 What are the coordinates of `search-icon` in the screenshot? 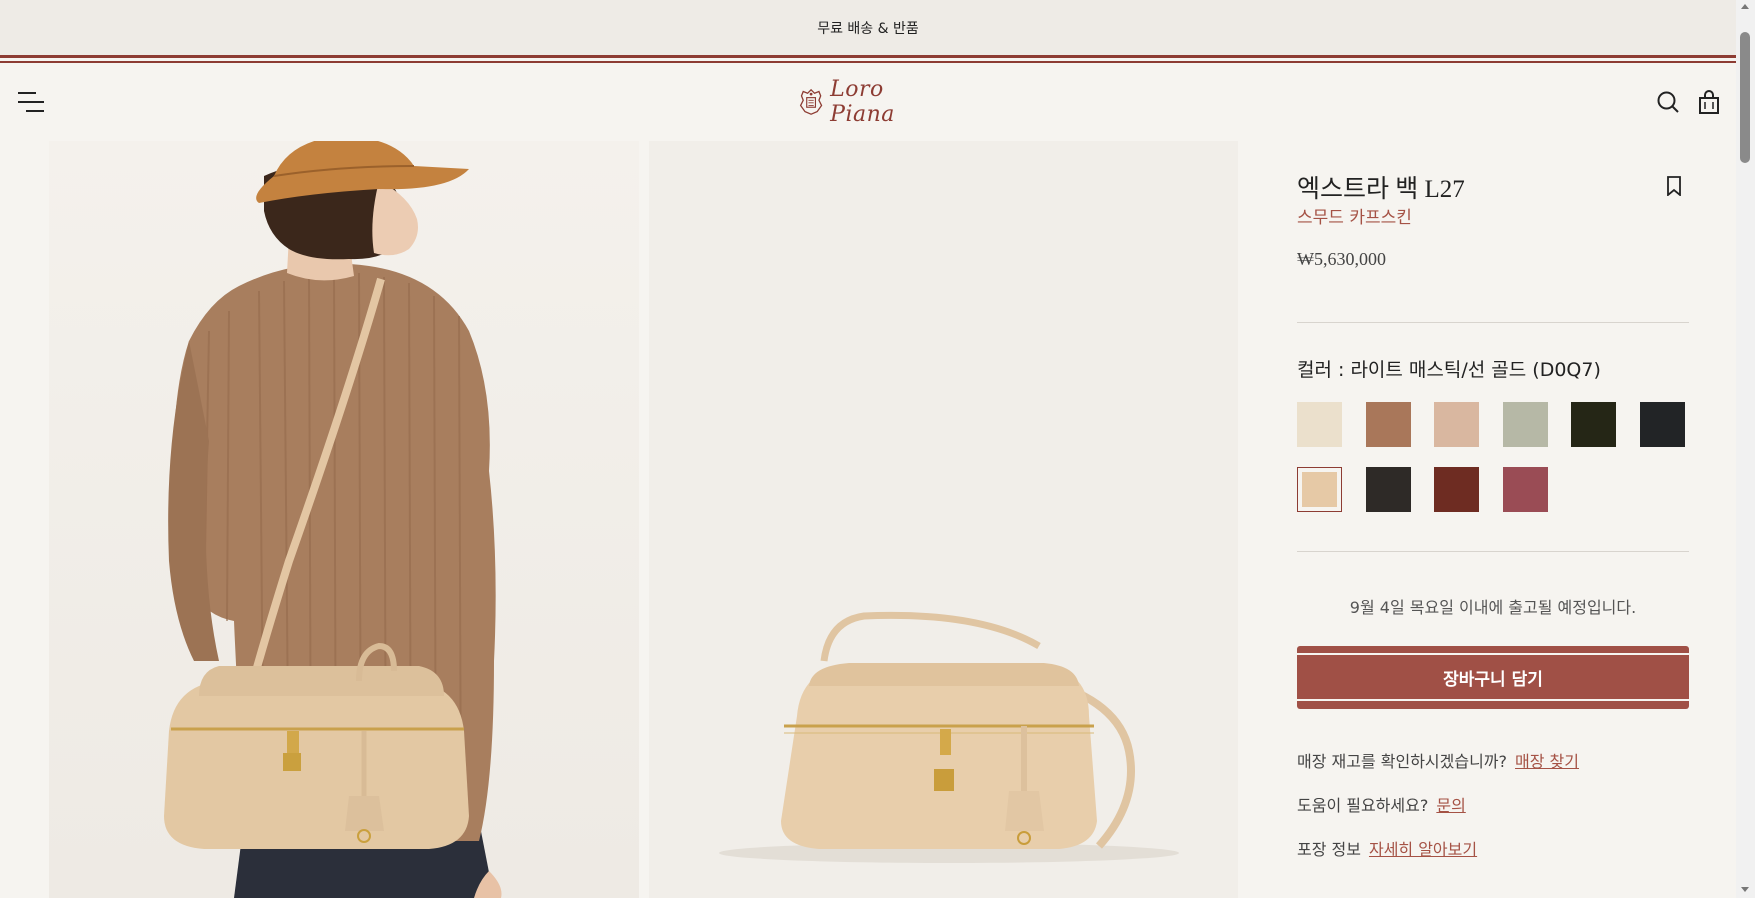 It's located at (1668, 102).